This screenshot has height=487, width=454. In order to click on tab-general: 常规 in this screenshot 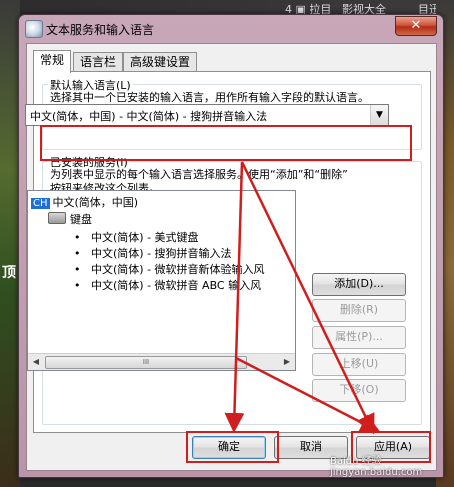, I will do `click(52, 61)`.